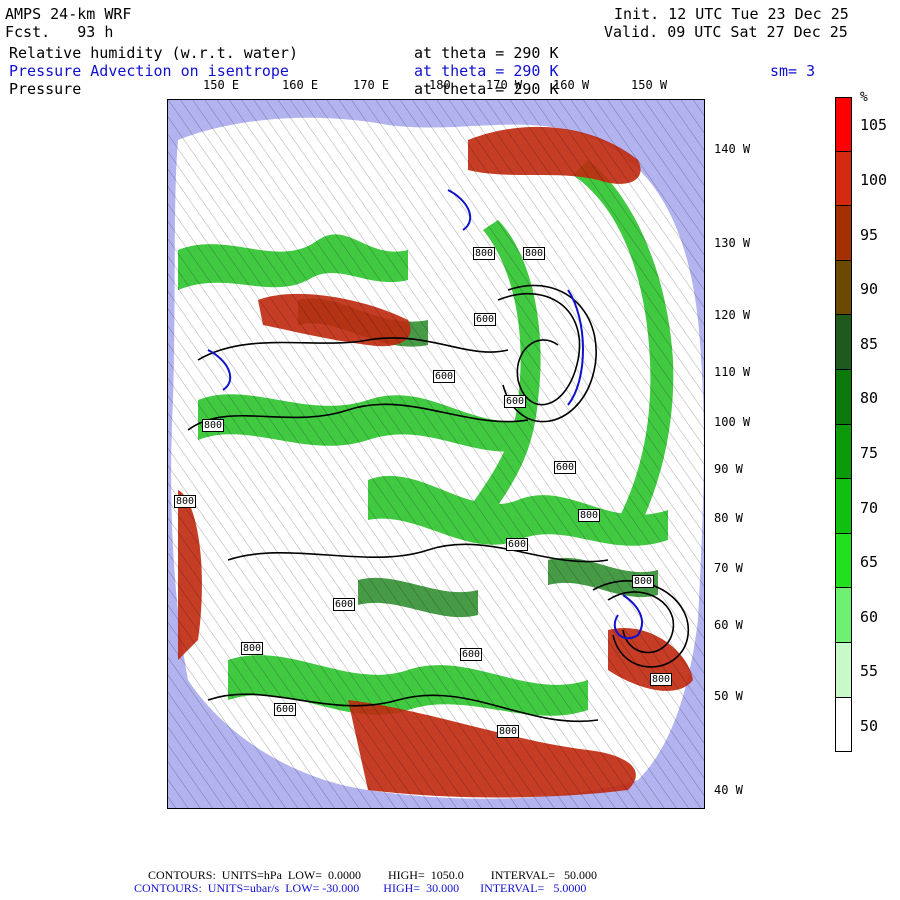 Image resolution: width=900 pixels, height=900 pixels. I want to click on lon-label: 160 E, so click(300, 85).